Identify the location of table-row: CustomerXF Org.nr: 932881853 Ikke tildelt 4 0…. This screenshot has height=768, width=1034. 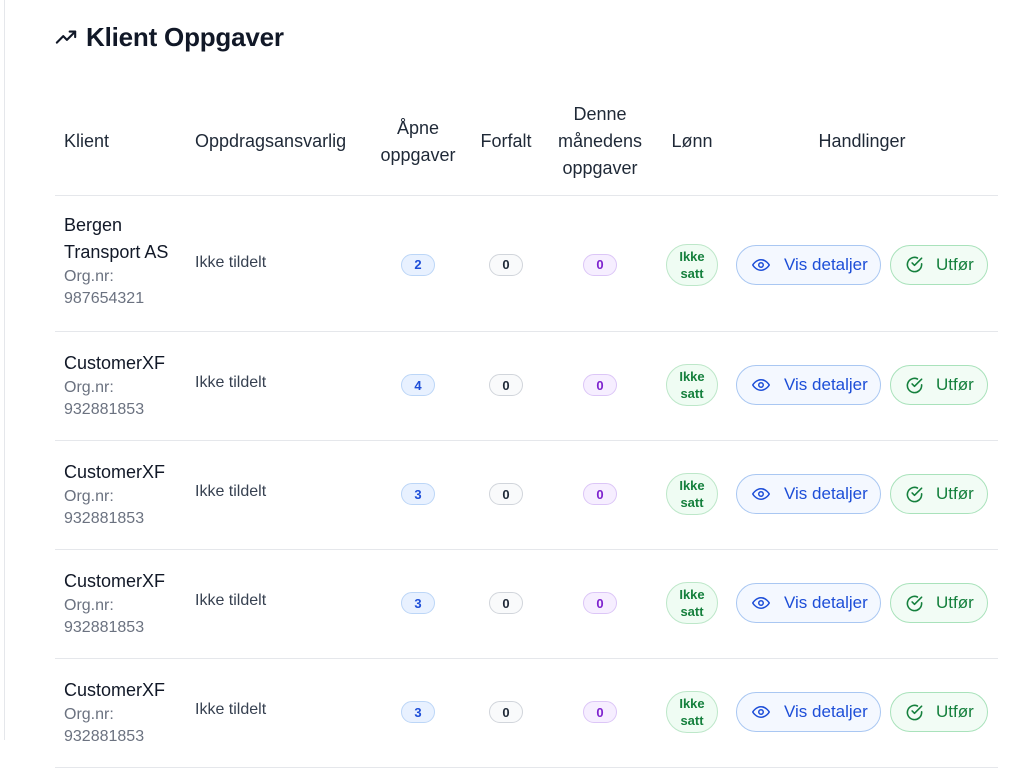
(526, 386).